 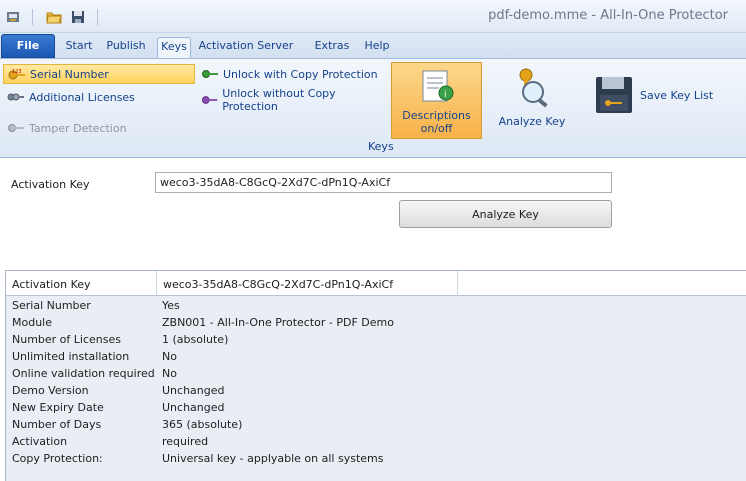 What do you see at coordinates (533, 88) in the screenshot?
I see `magnifier-key-icon` at bounding box center [533, 88].